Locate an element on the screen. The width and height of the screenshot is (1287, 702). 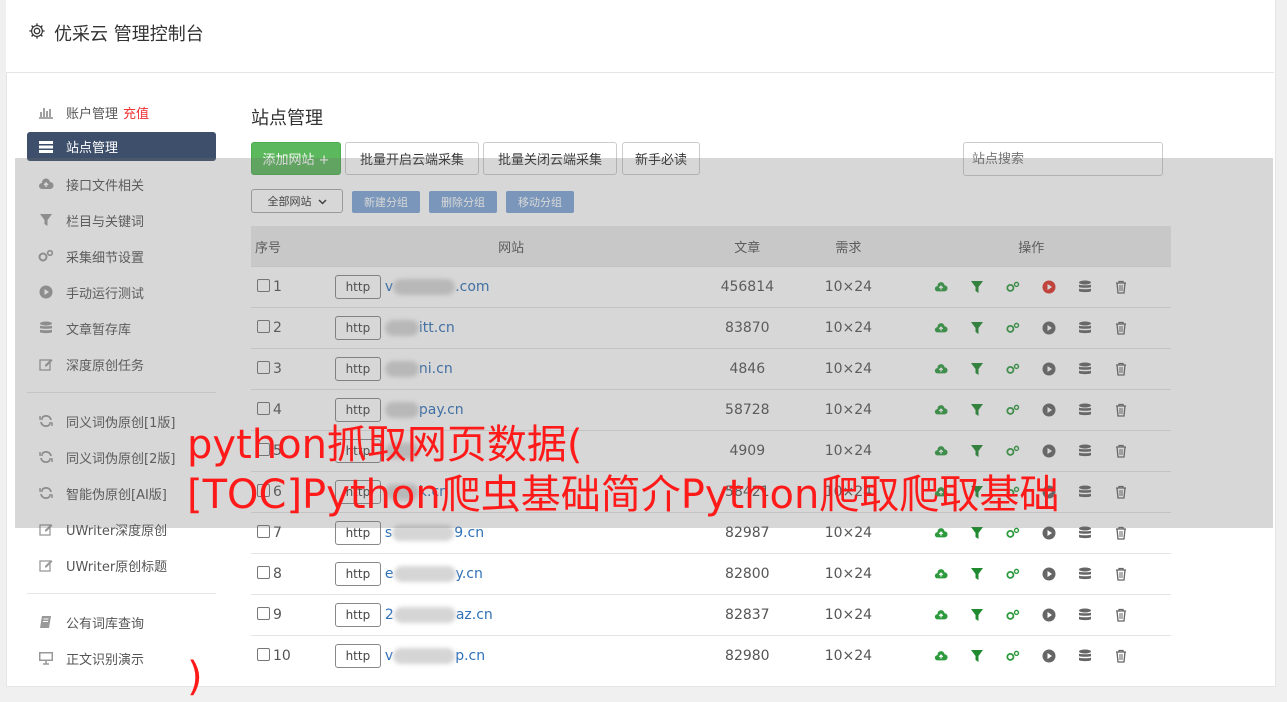
page-title: 站点管理 is located at coordinates (287, 118).